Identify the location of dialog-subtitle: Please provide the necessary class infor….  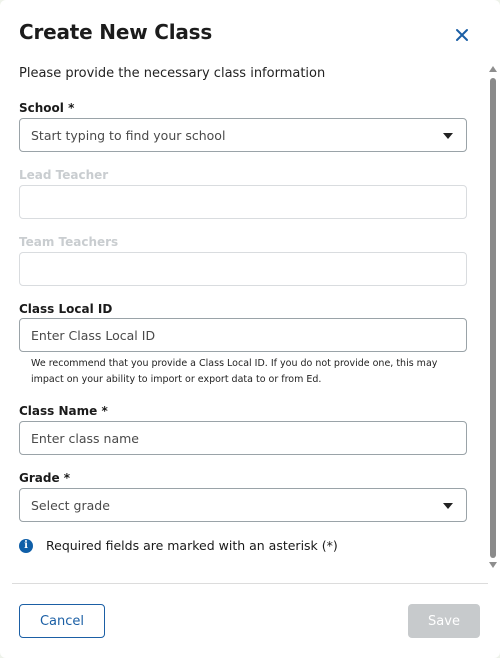
(172, 73).